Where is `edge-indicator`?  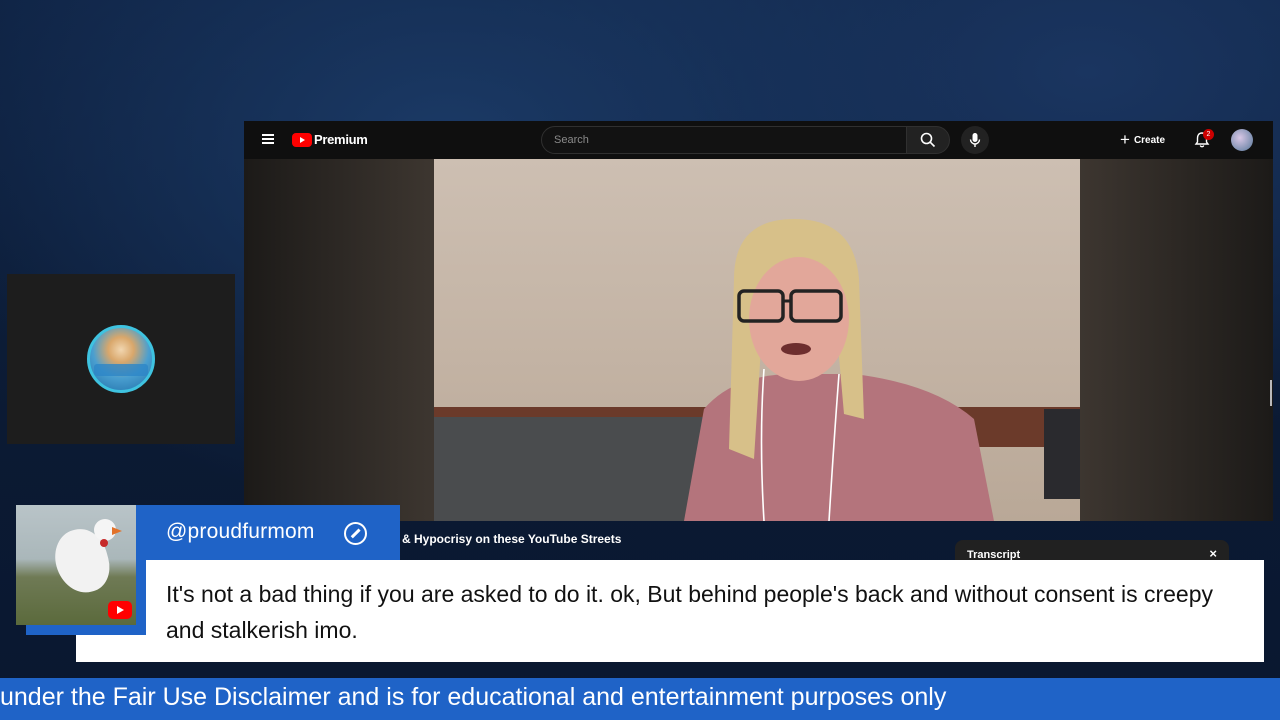 edge-indicator is located at coordinates (1275, 393).